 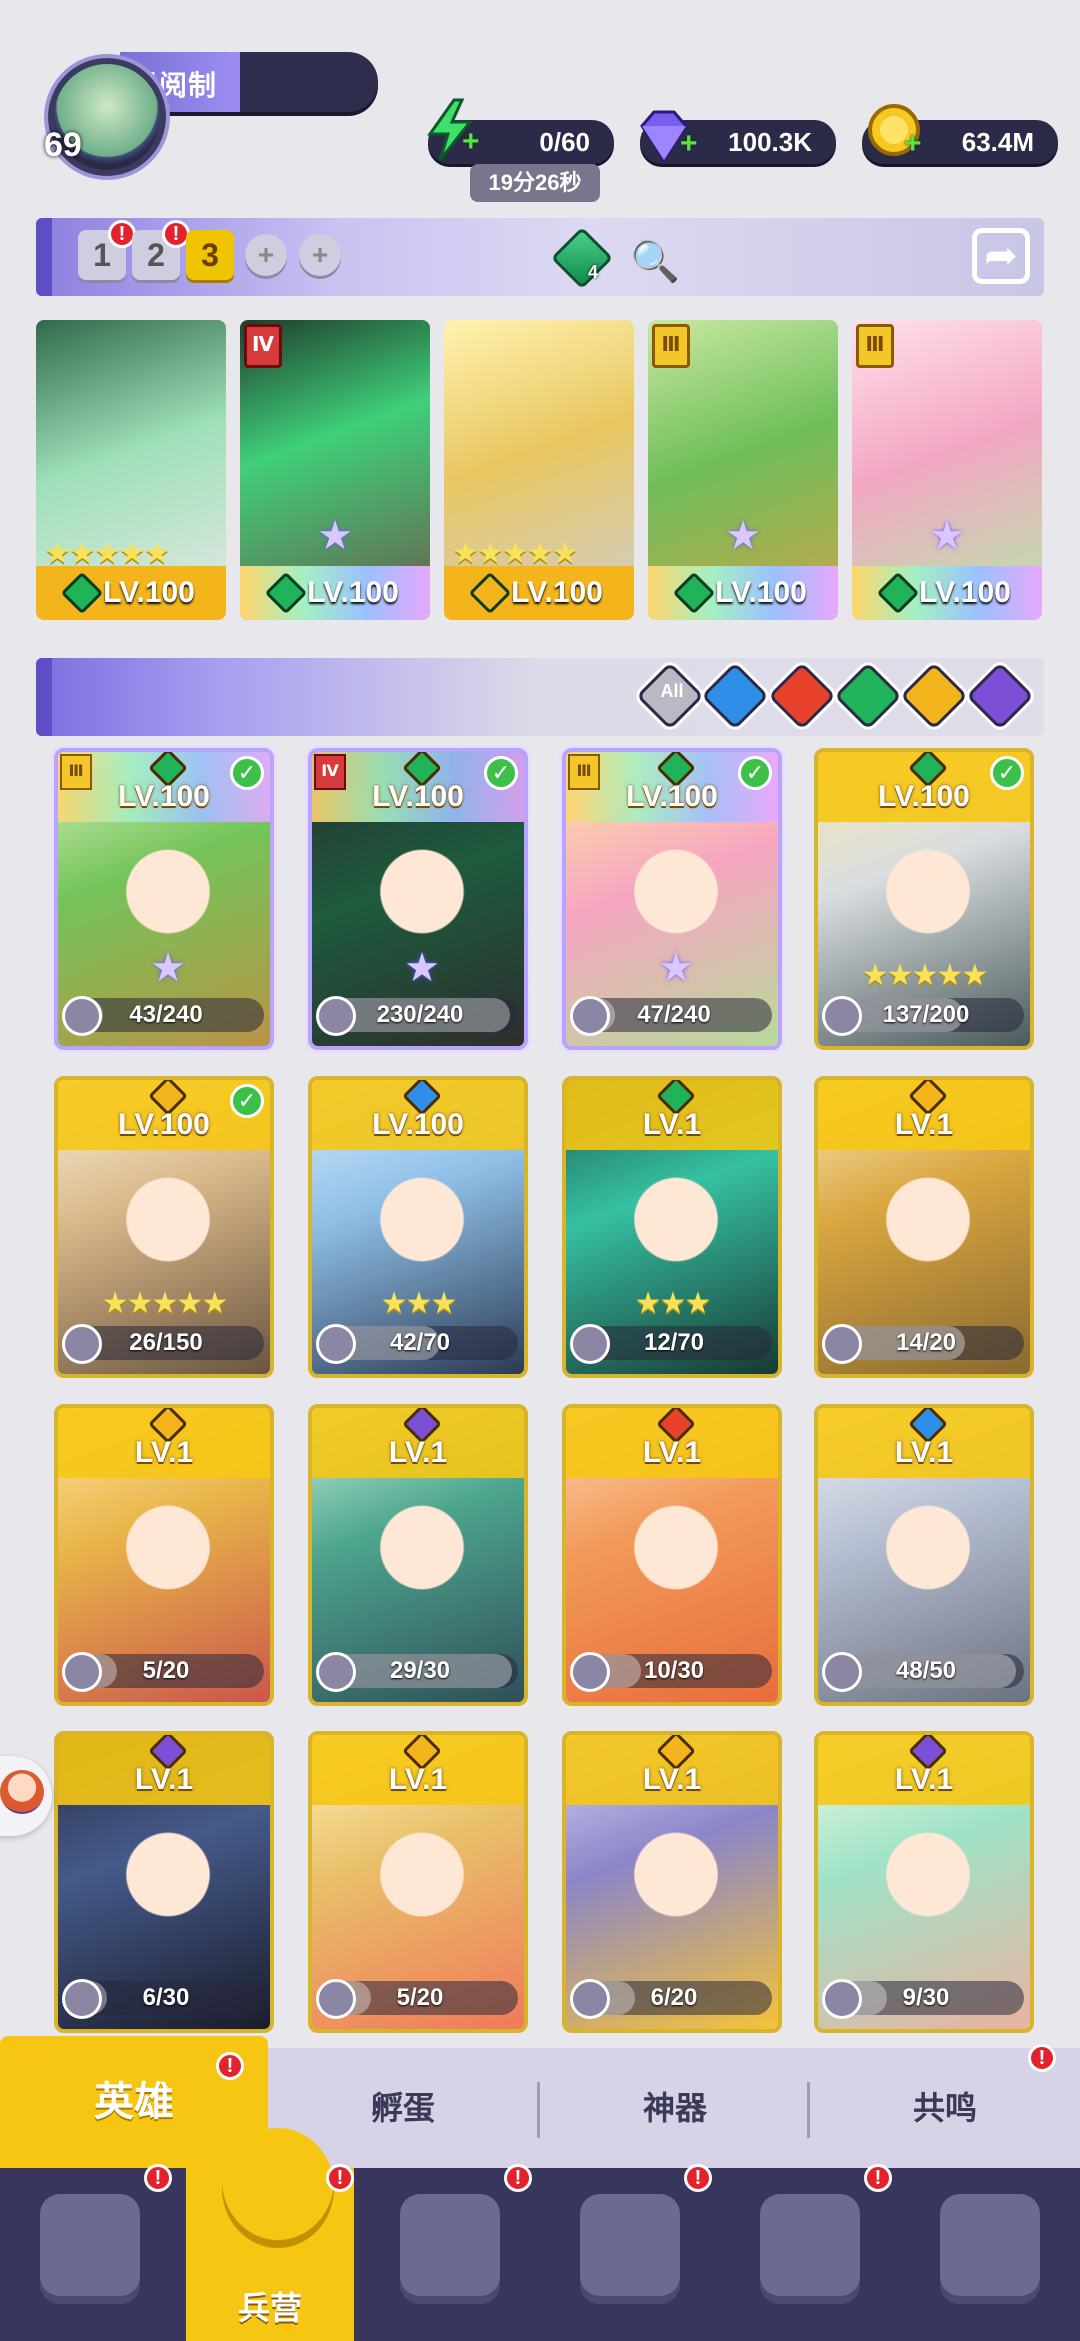 I want to click on cards-icon, so click(x=90, y=2249).